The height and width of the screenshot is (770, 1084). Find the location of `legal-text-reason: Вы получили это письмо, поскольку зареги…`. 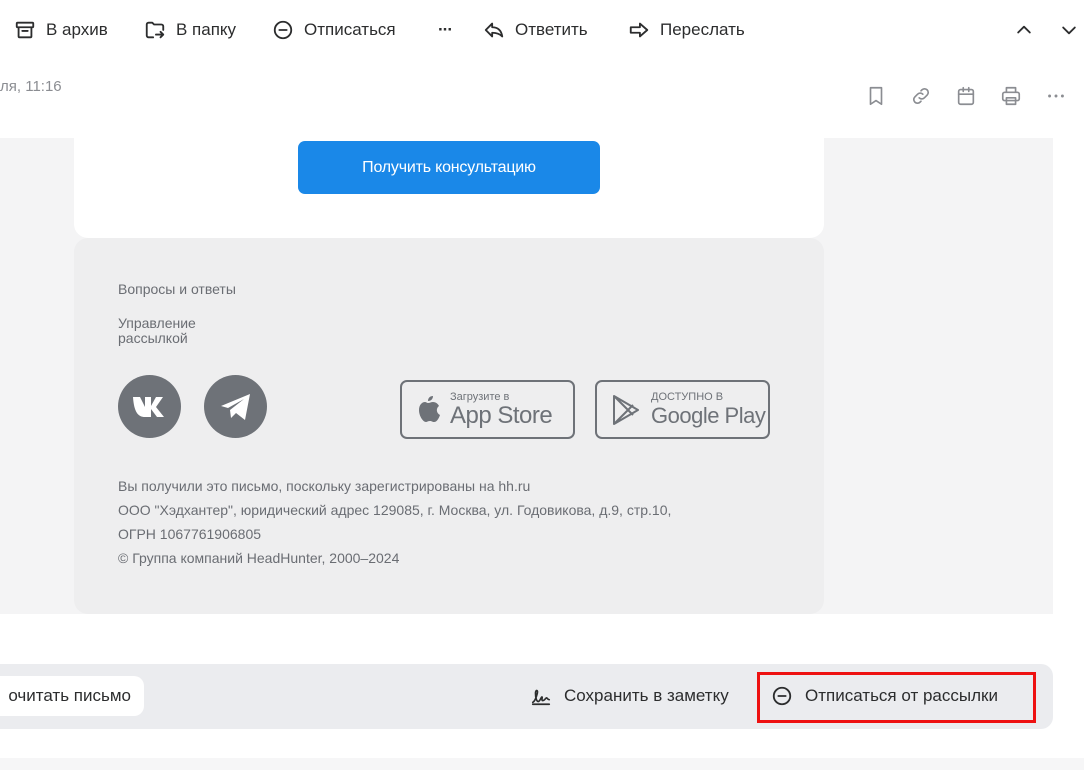

legal-text-reason: Вы получили это письмо, поскольку зареги… is located at coordinates (324, 486).